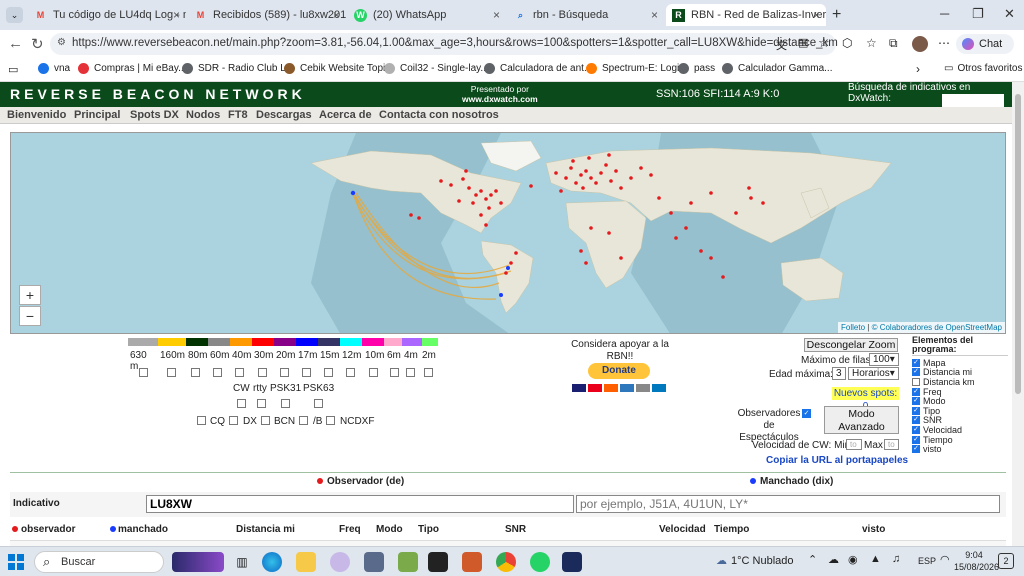 The width and height of the screenshot is (1024, 576). What do you see at coordinates (960, 363) in the screenshot?
I see `element-item-mapa: ✓ Mapa` at bounding box center [960, 363].